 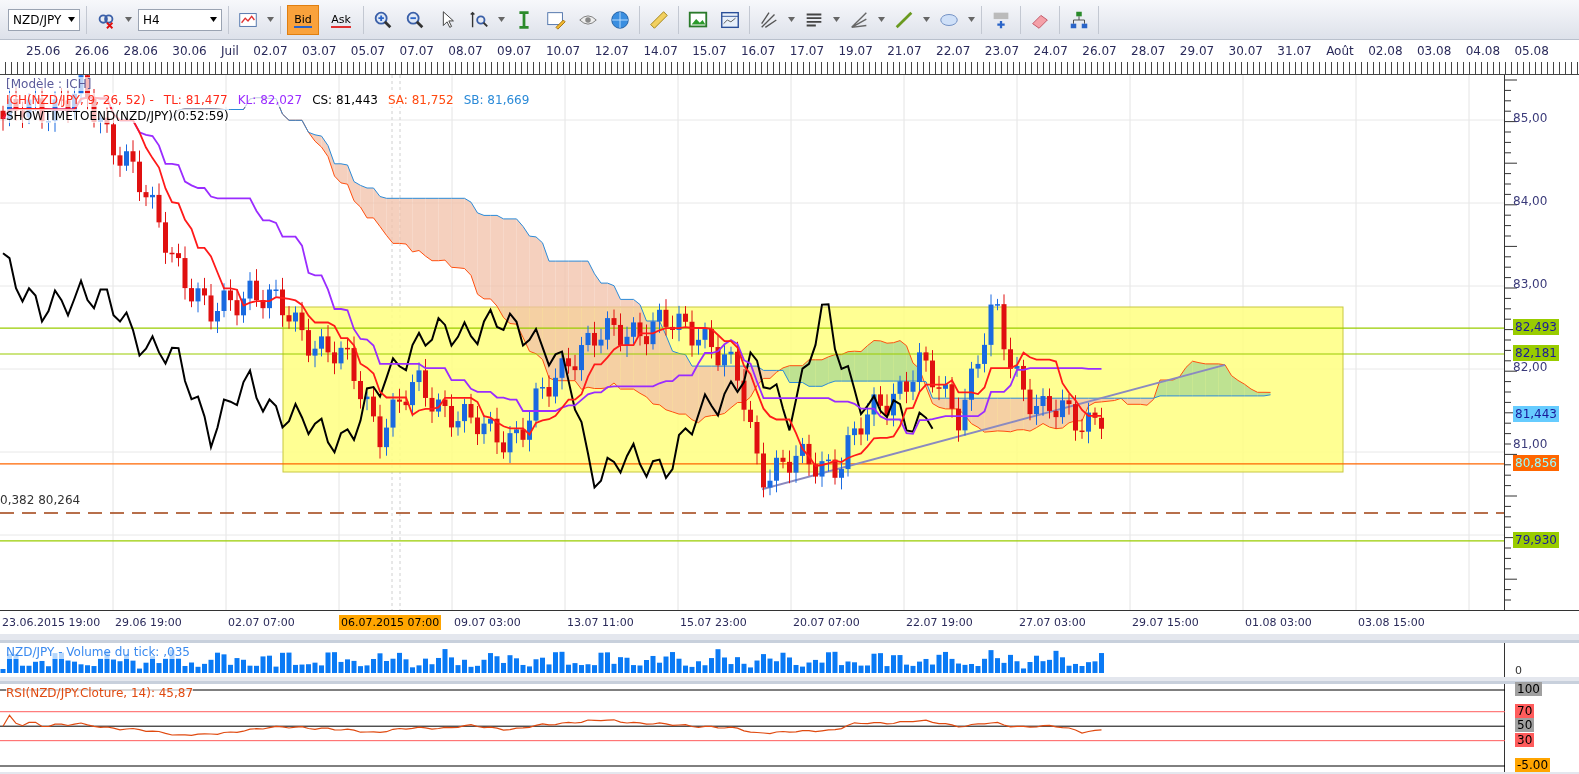 I want to click on time-label: 06.07.2015 07:00, so click(x=390, y=622).